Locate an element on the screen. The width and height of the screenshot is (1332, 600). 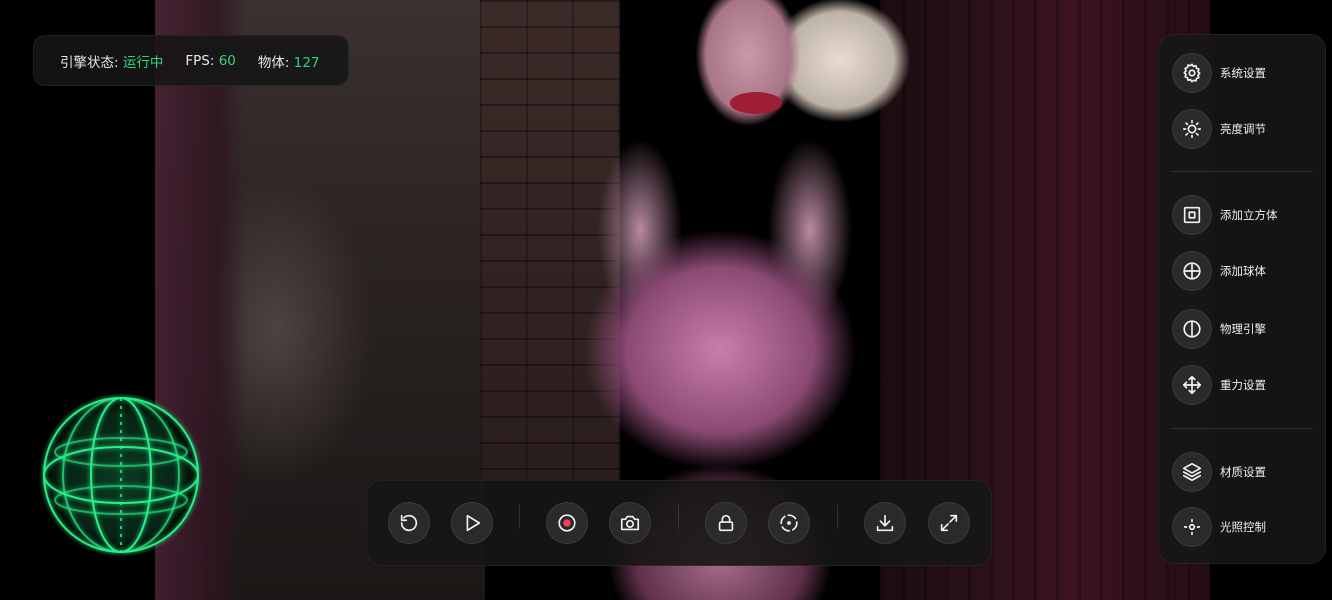
tool-sidebar: 系统设置 亮度调节 添加立方体 添加球体 物理引擎 重力设置 材质设置 光照控制 is located at coordinates (1242, 299).